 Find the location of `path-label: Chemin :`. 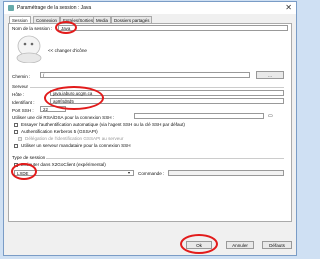

path-label: Chemin : is located at coordinates (21, 76).